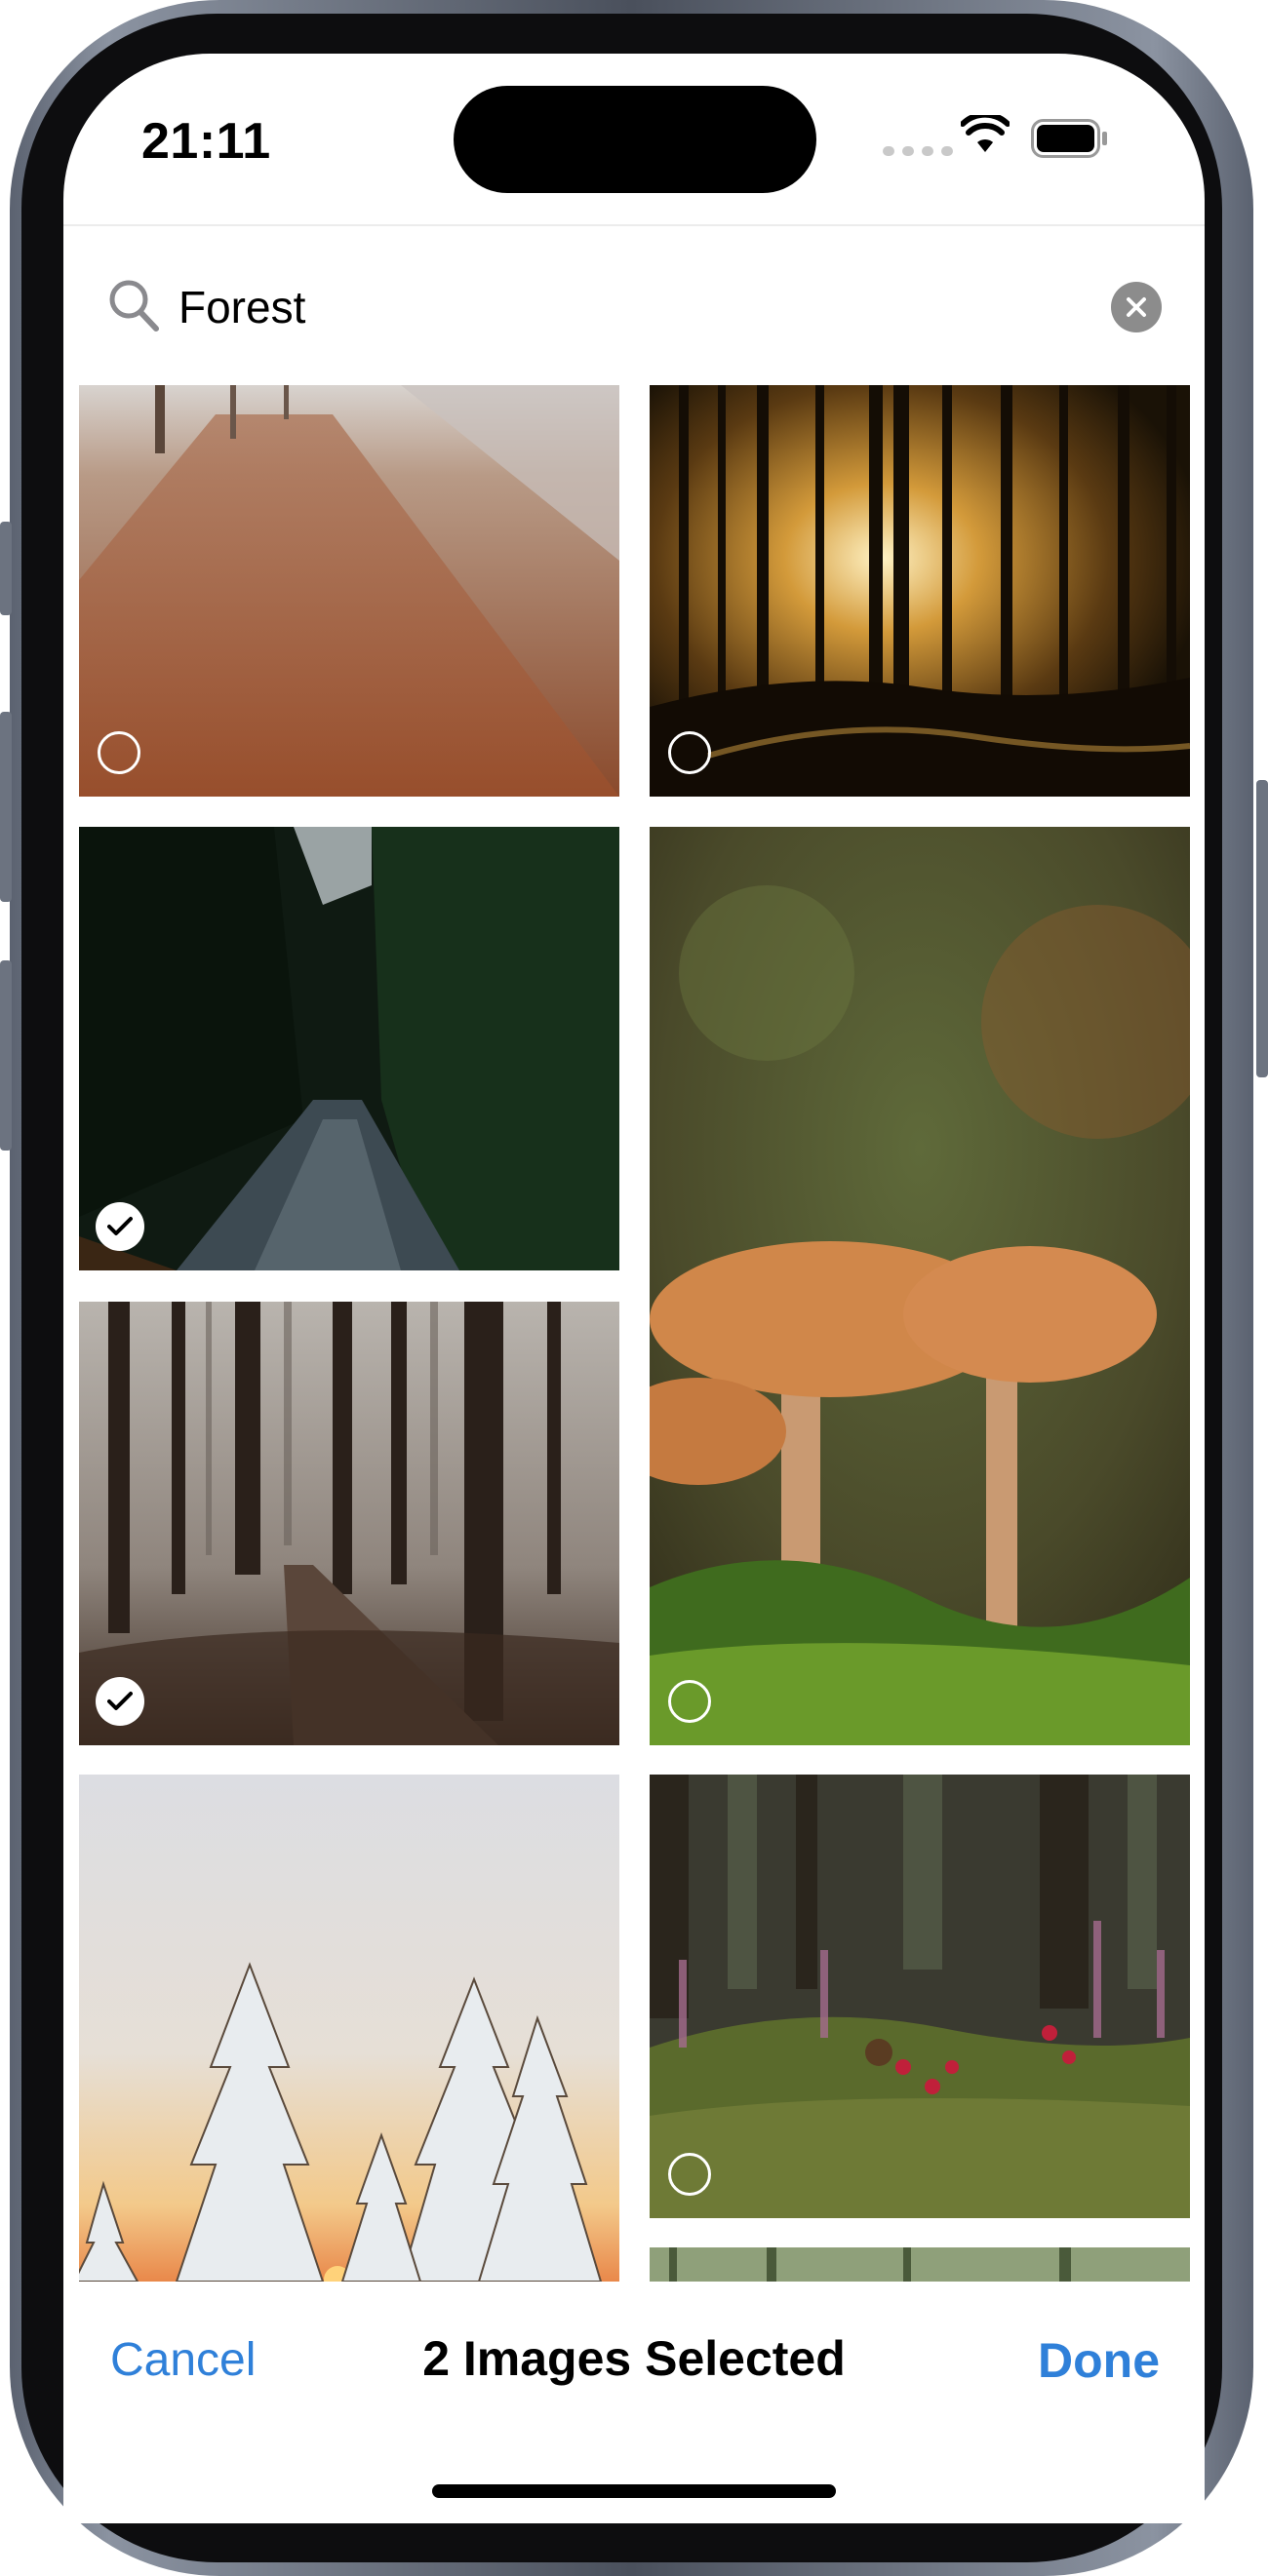  Describe the element at coordinates (6, 568) in the screenshot. I see `action-button` at that location.